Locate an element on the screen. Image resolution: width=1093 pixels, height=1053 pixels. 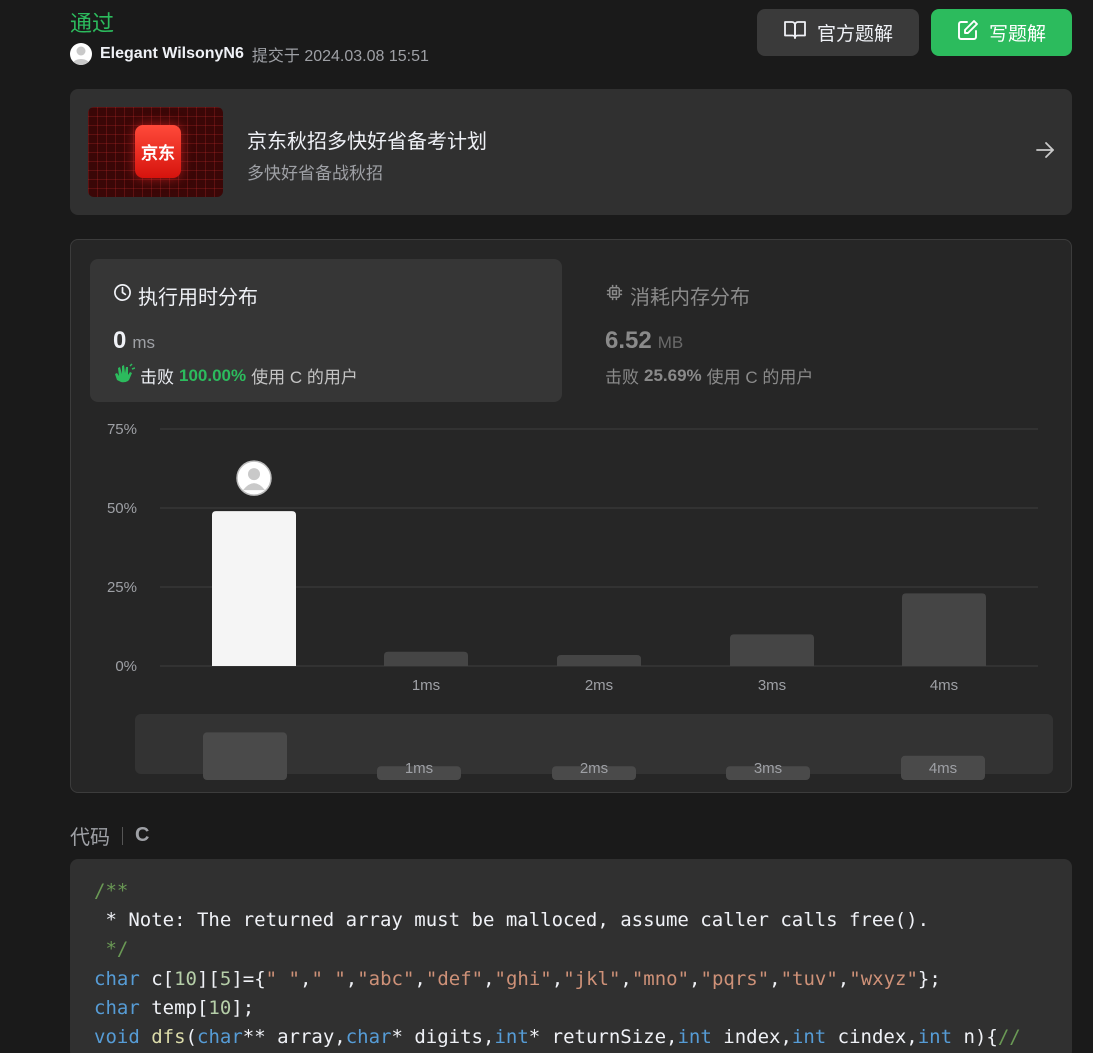
banner-image: 京东 is located at coordinates (155, 152).